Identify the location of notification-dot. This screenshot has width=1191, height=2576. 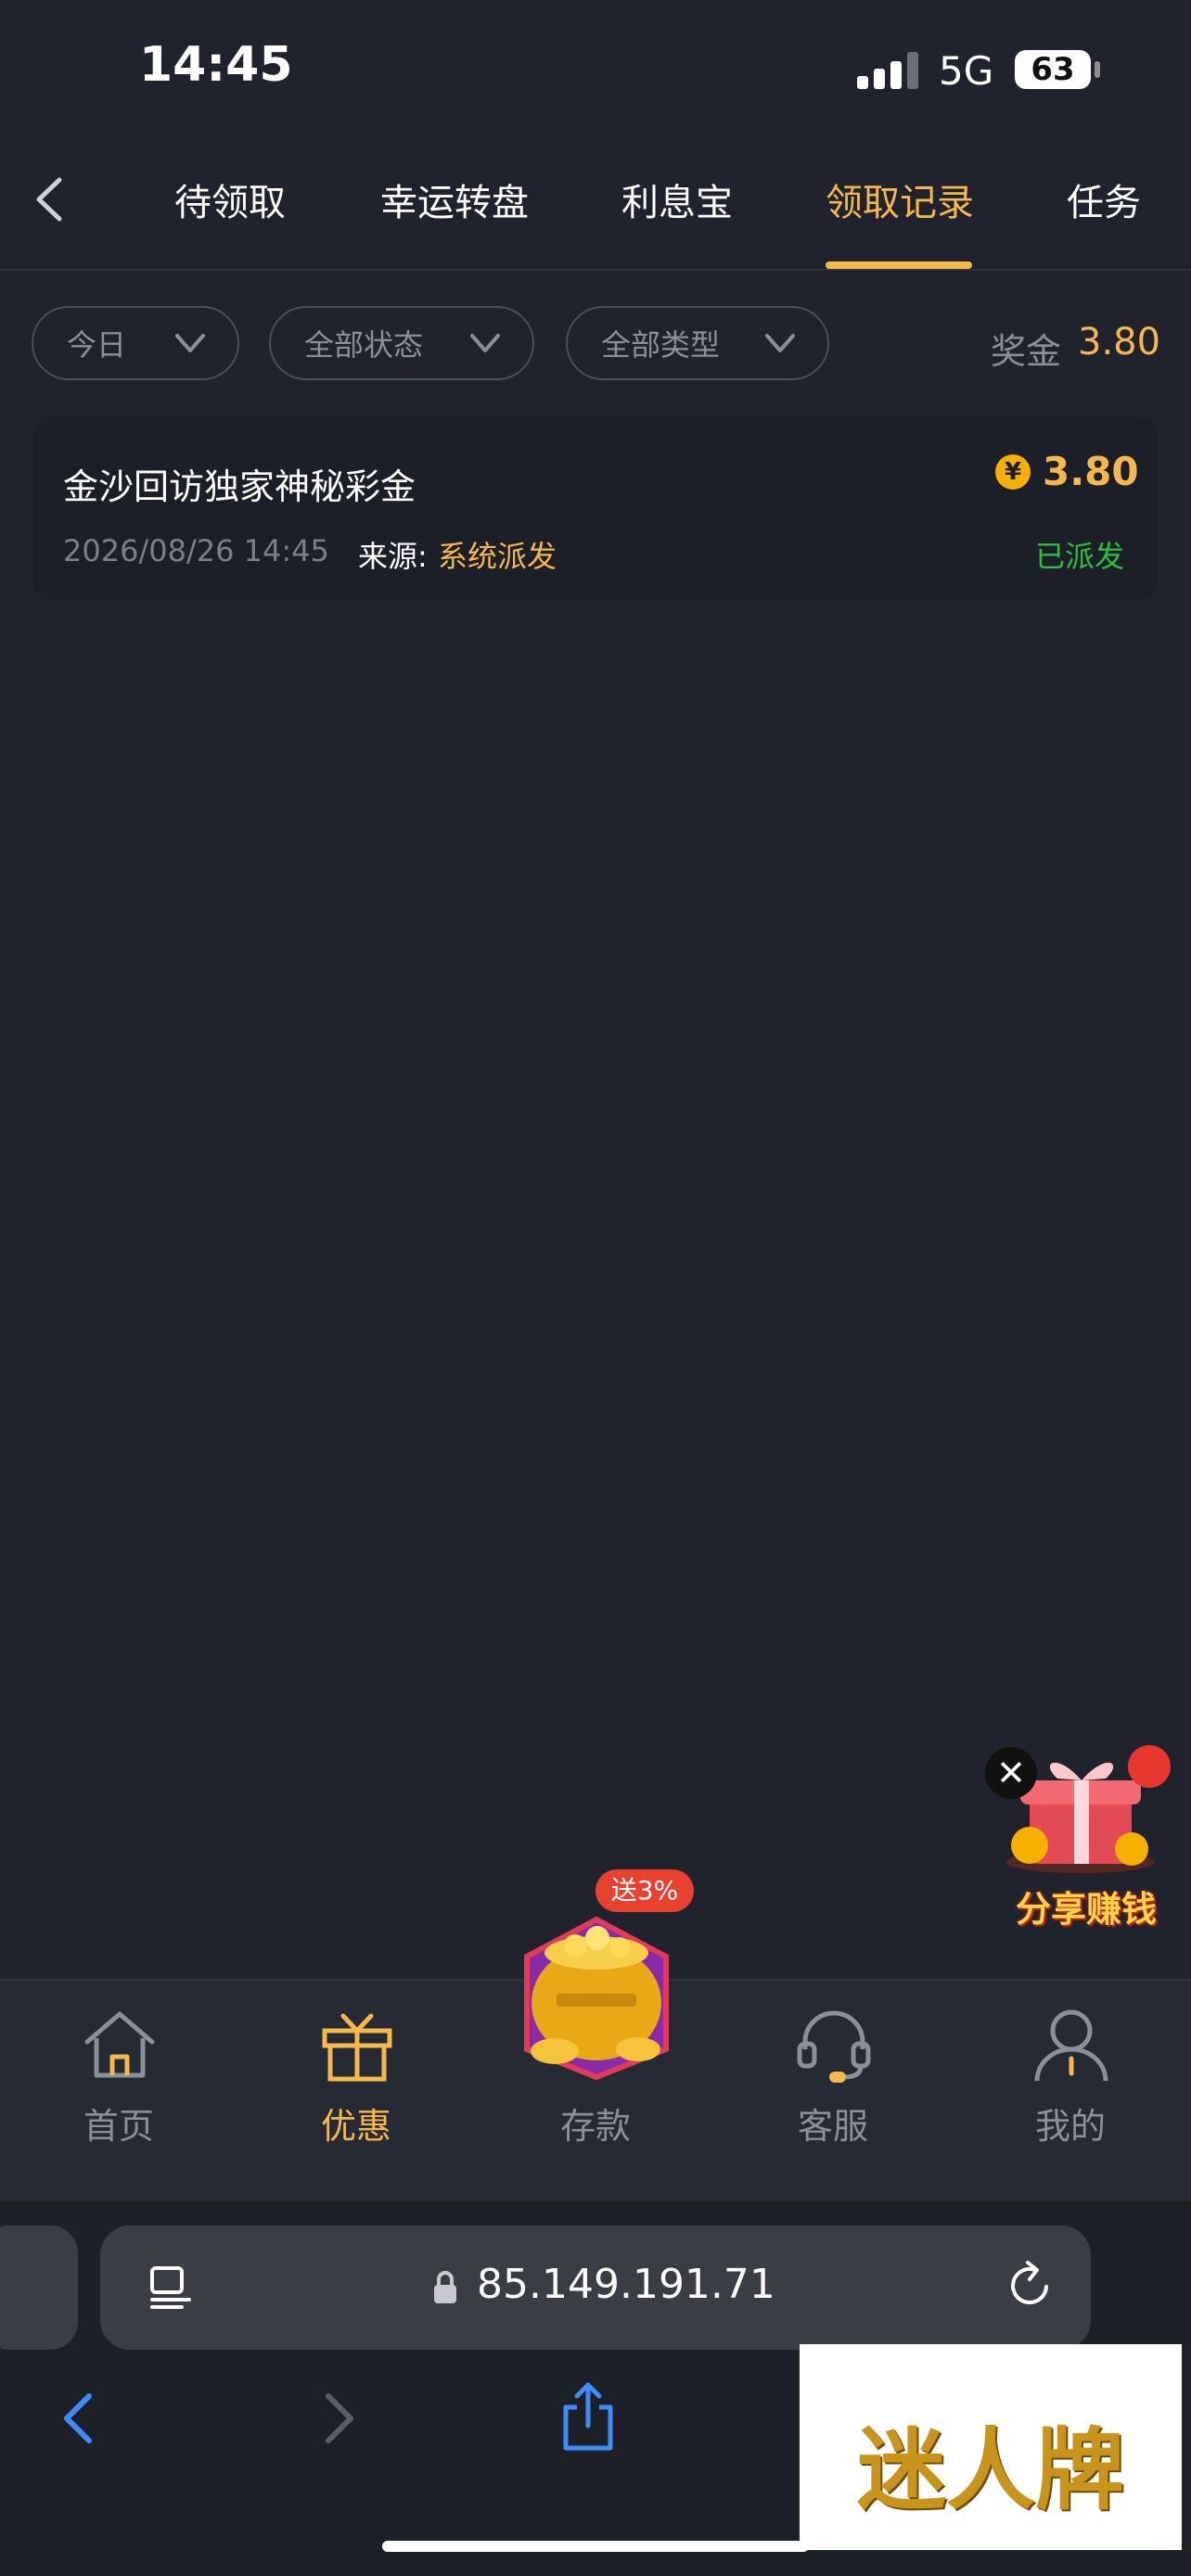
(1149, 1766).